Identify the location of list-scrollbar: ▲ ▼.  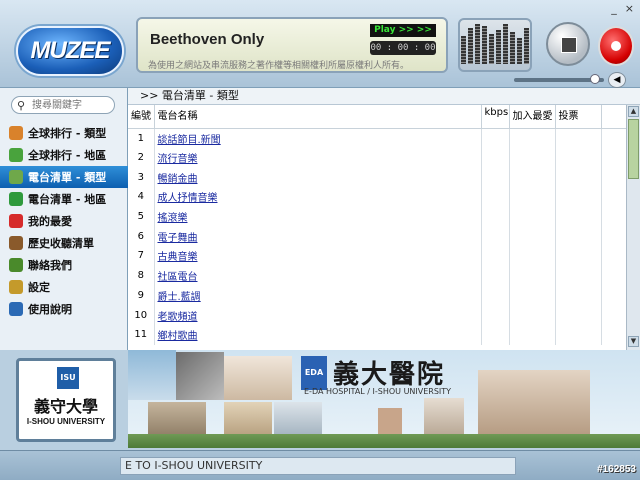
(633, 227).